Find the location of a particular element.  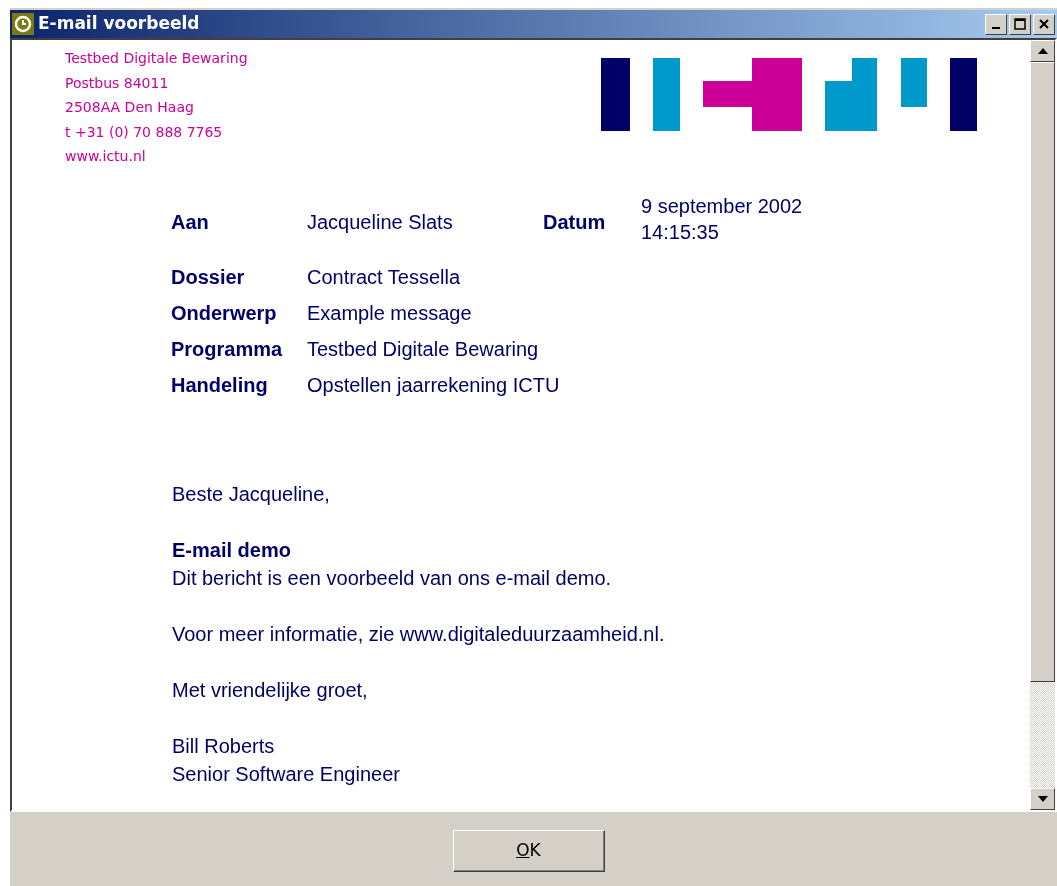

scroll-up-button is located at coordinates (1042, 51).